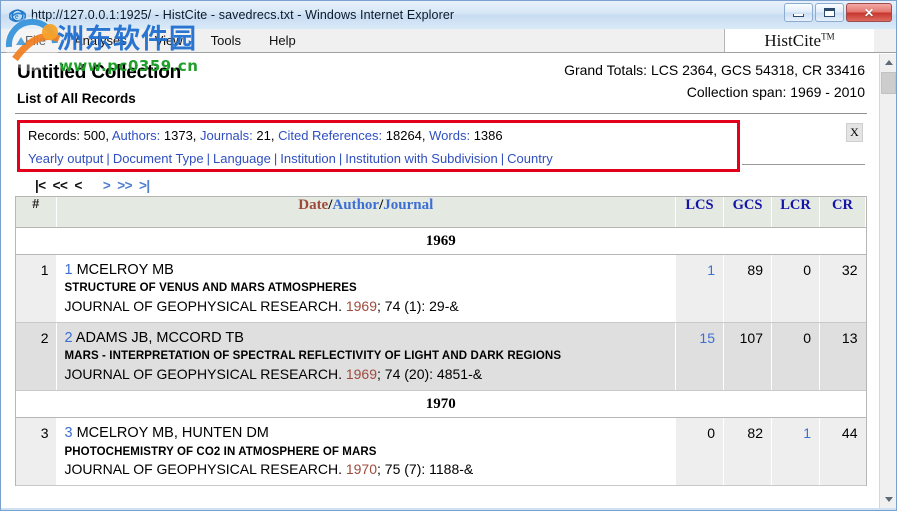  Describe the element at coordinates (887, 281) in the screenshot. I see `vertical-scrollbar` at that location.